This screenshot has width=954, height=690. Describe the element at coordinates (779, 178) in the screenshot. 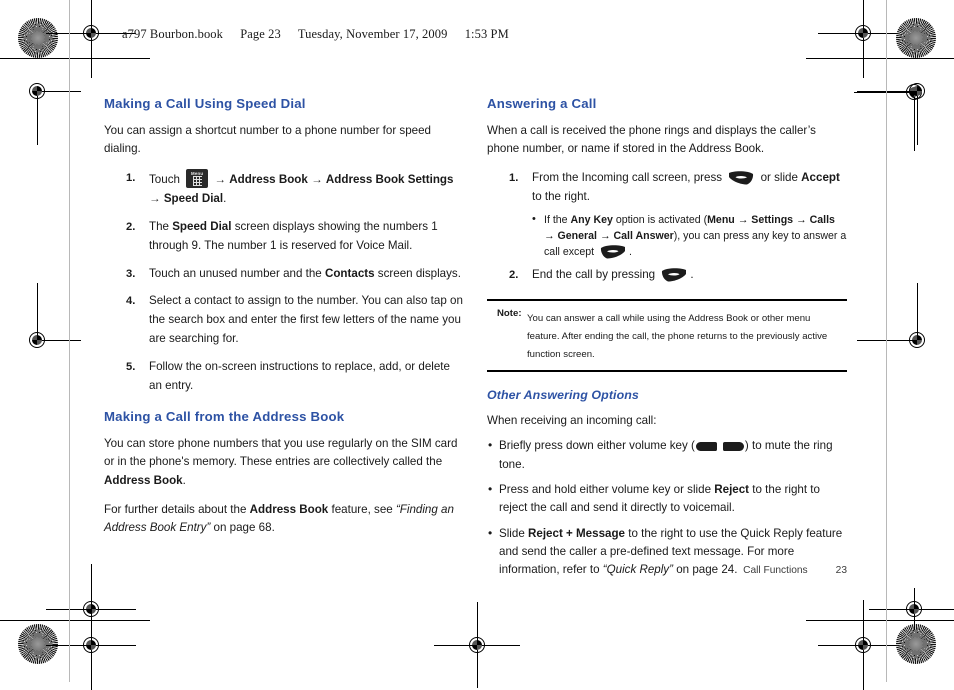

I see `step-mid: or slide` at that location.